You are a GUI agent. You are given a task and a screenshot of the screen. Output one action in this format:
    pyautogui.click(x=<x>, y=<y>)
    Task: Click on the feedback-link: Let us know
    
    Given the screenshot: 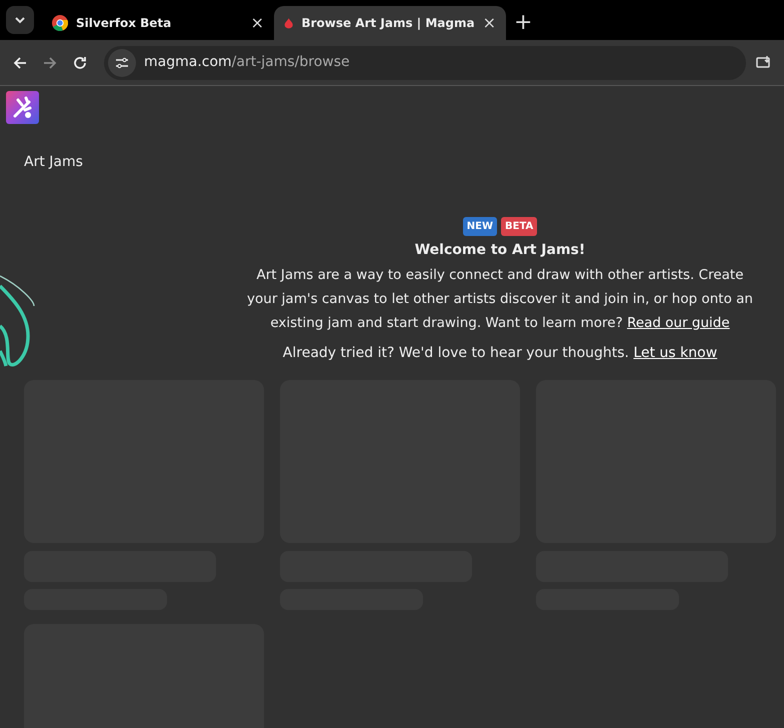 What is the action you would take?
    pyautogui.click(x=675, y=353)
    